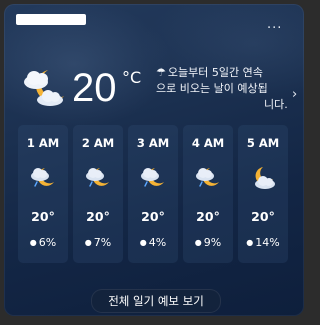  What do you see at coordinates (294, 94) in the screenshot?
I see `chevron-right-icon: ›` at bounding box center [294, 94].